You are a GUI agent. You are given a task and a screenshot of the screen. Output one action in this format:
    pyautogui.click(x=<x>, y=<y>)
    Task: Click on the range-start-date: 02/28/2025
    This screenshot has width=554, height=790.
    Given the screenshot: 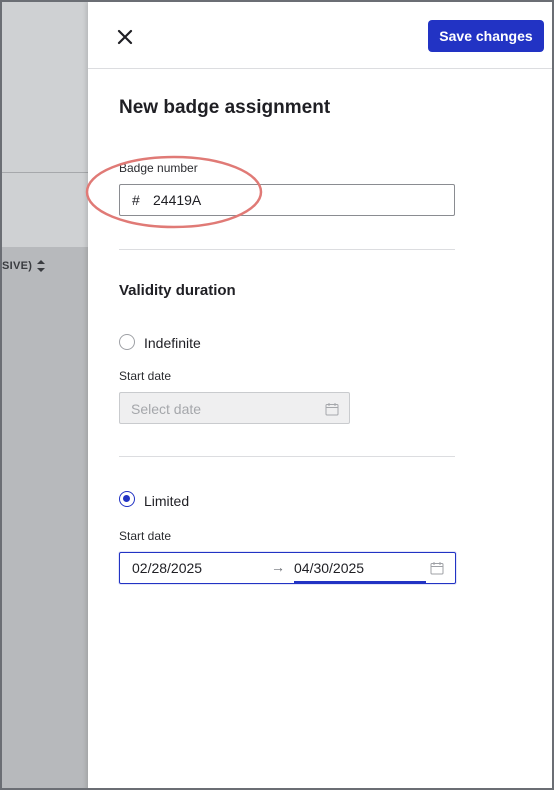 What is the action you would take?
    pyautogui.click(x=167, y=568)
    